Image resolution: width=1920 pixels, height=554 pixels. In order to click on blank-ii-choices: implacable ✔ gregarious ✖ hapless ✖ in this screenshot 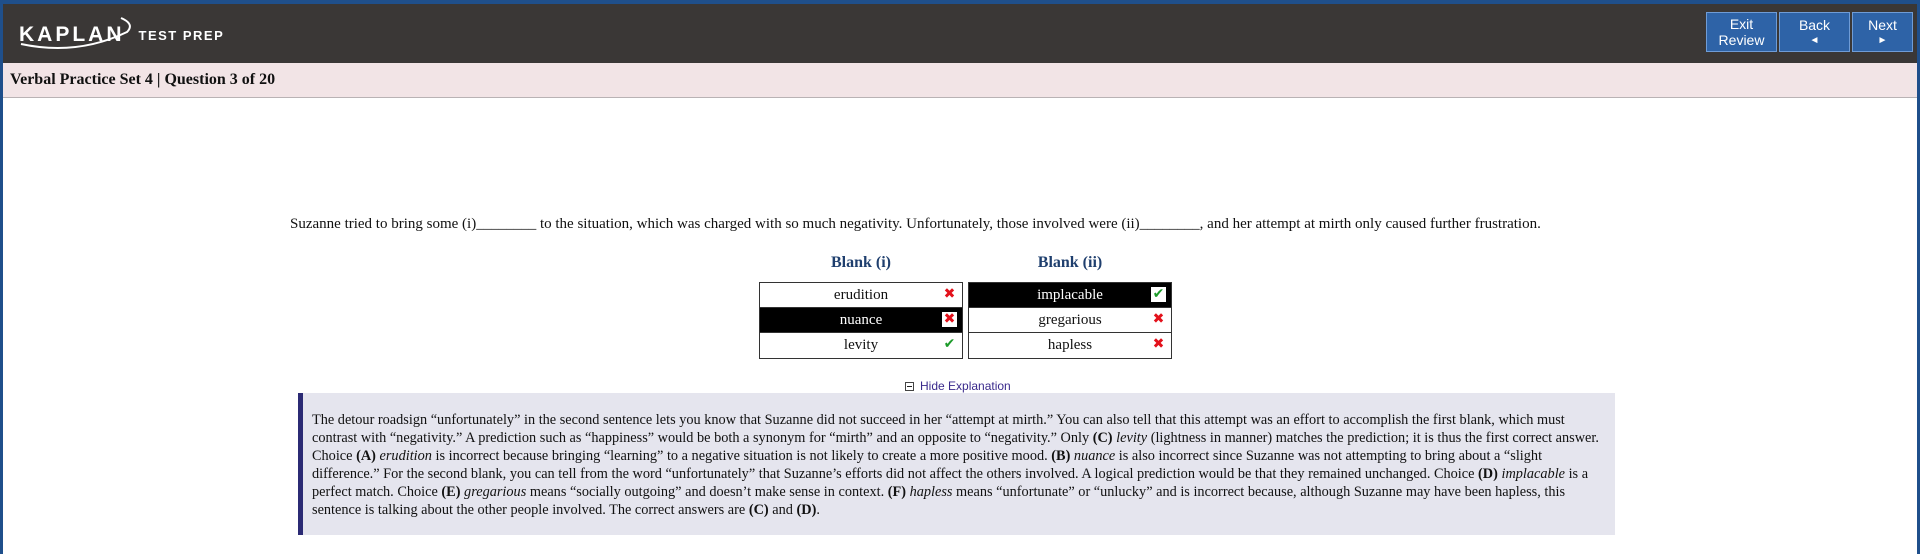, I will do `click(1070, 320)`.